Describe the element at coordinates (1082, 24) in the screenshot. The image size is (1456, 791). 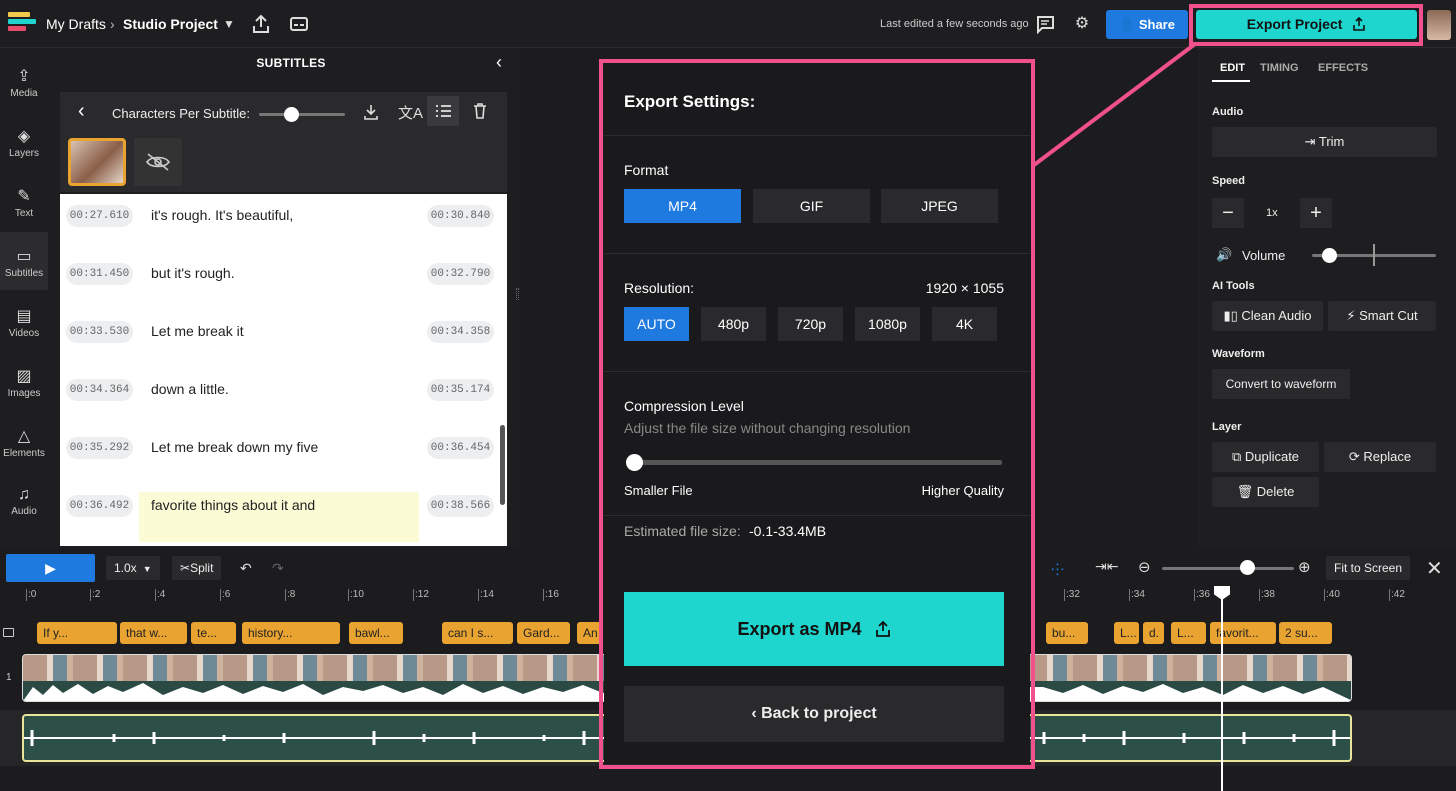
I see `settings-gear-icon: ⚙` at that location.